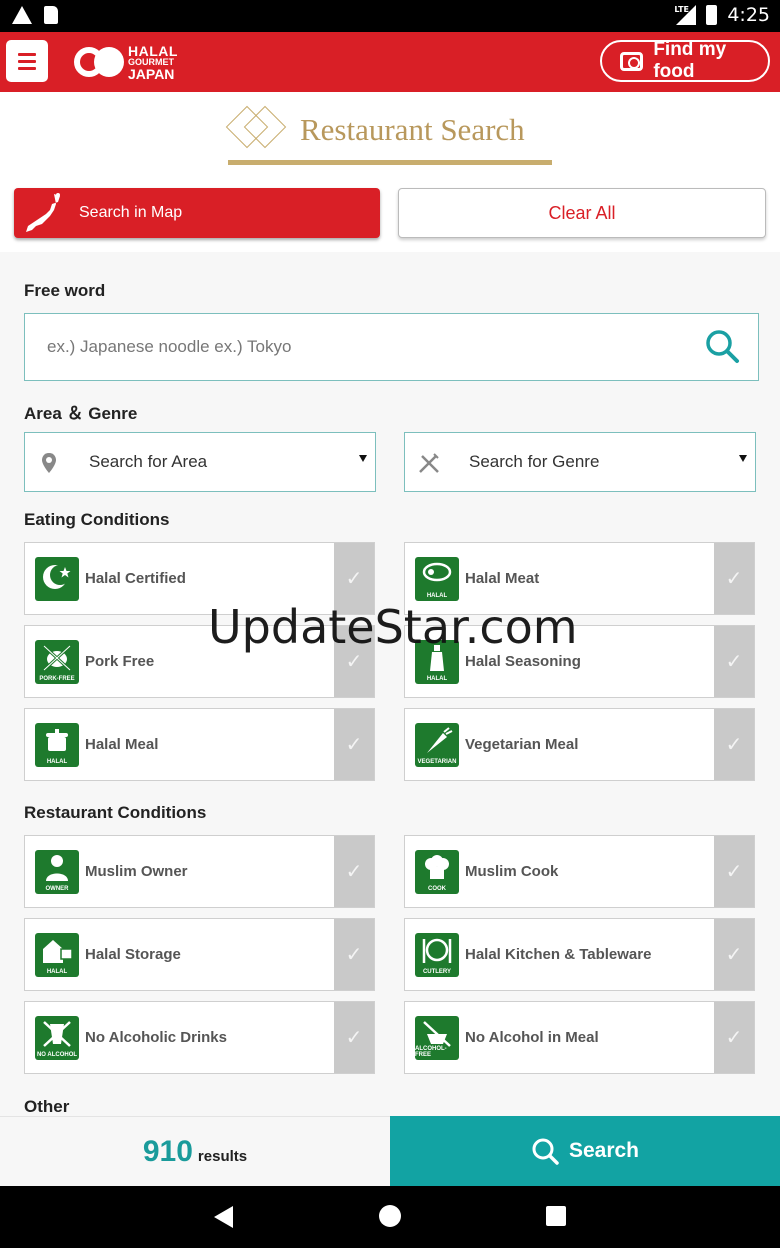  I want to click on meat-icon: HALAL, so click(437, 579).